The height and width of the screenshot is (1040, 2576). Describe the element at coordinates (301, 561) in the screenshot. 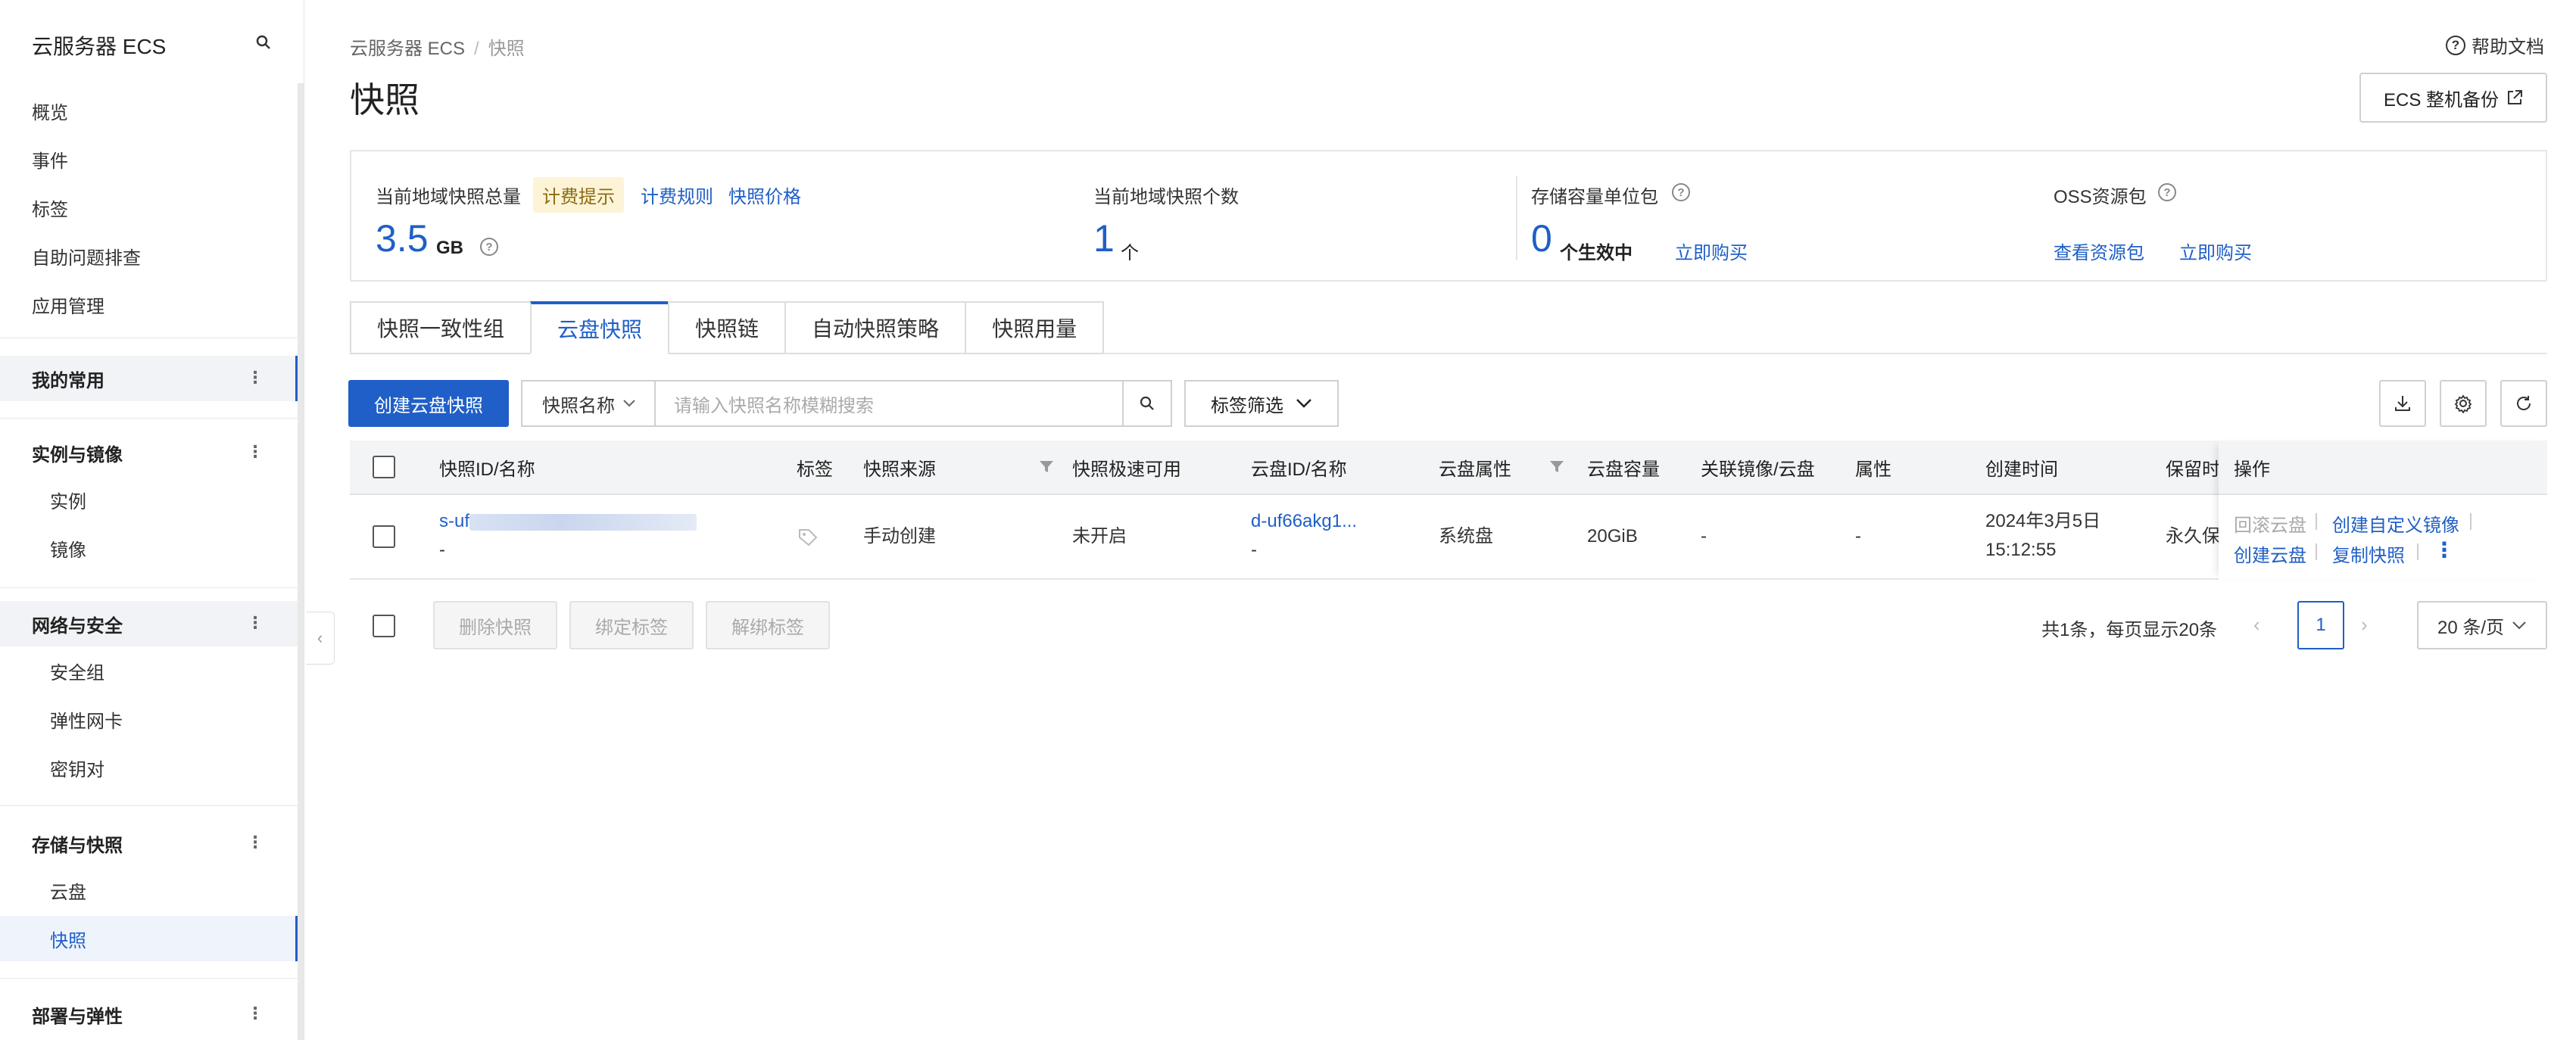

I see `sidebar-scrollbar` at that location.